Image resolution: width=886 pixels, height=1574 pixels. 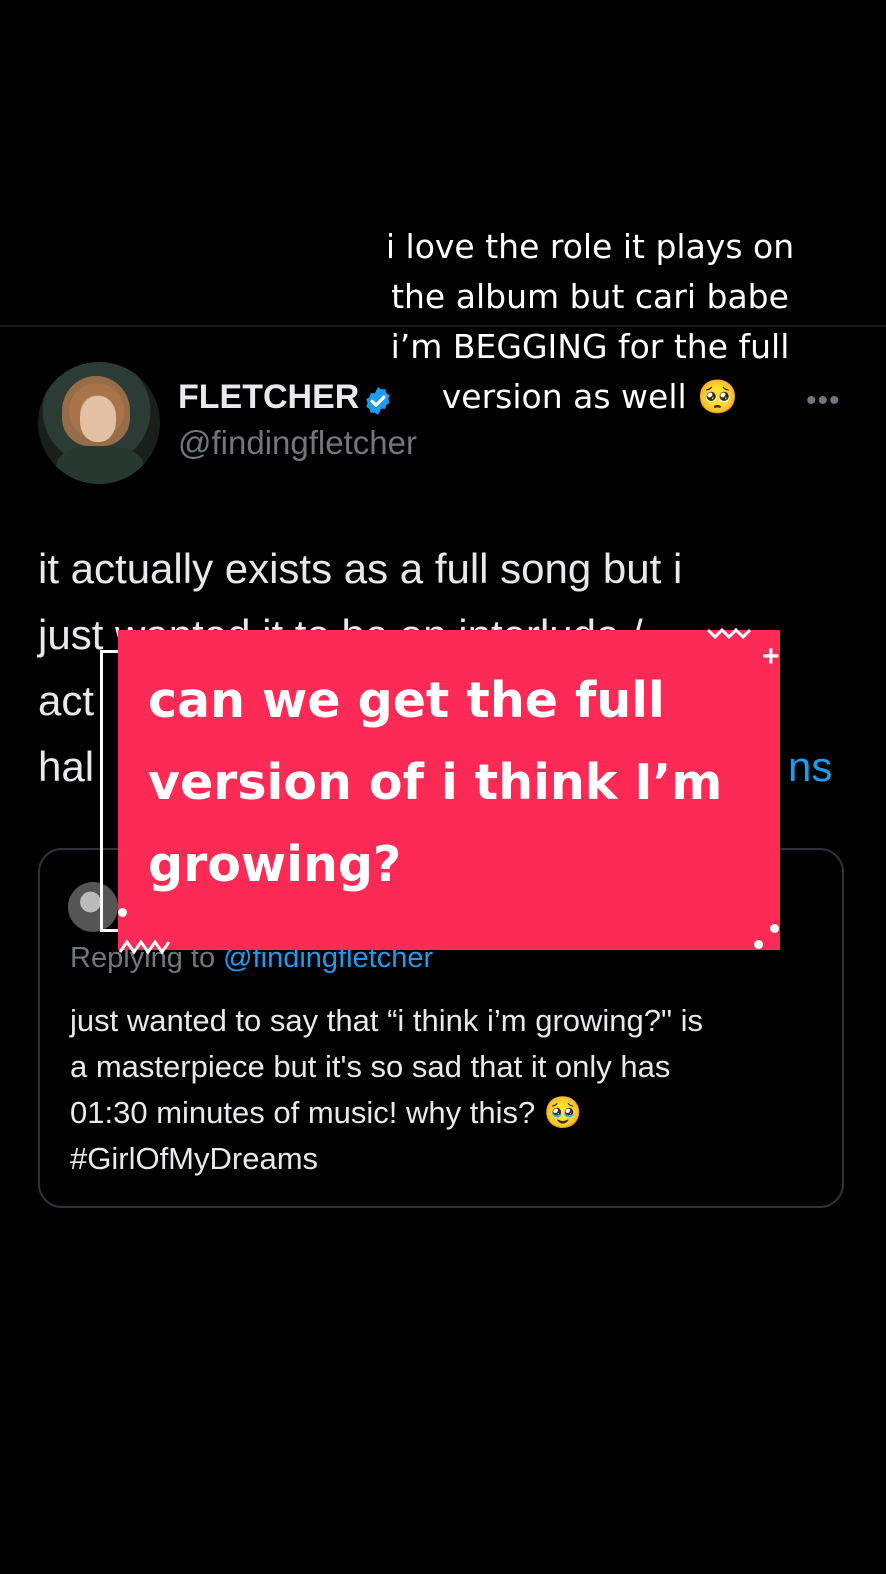 I want to click on author-handle: @findingfletcher, so click(x=297, y=443).